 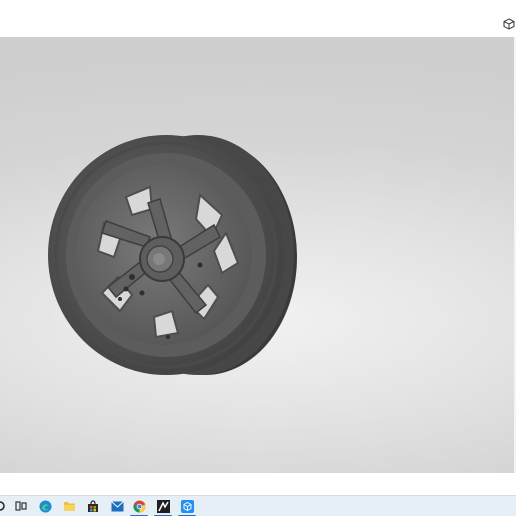 I want to click on microsoft-store-icon, so click(x=93, y=505).